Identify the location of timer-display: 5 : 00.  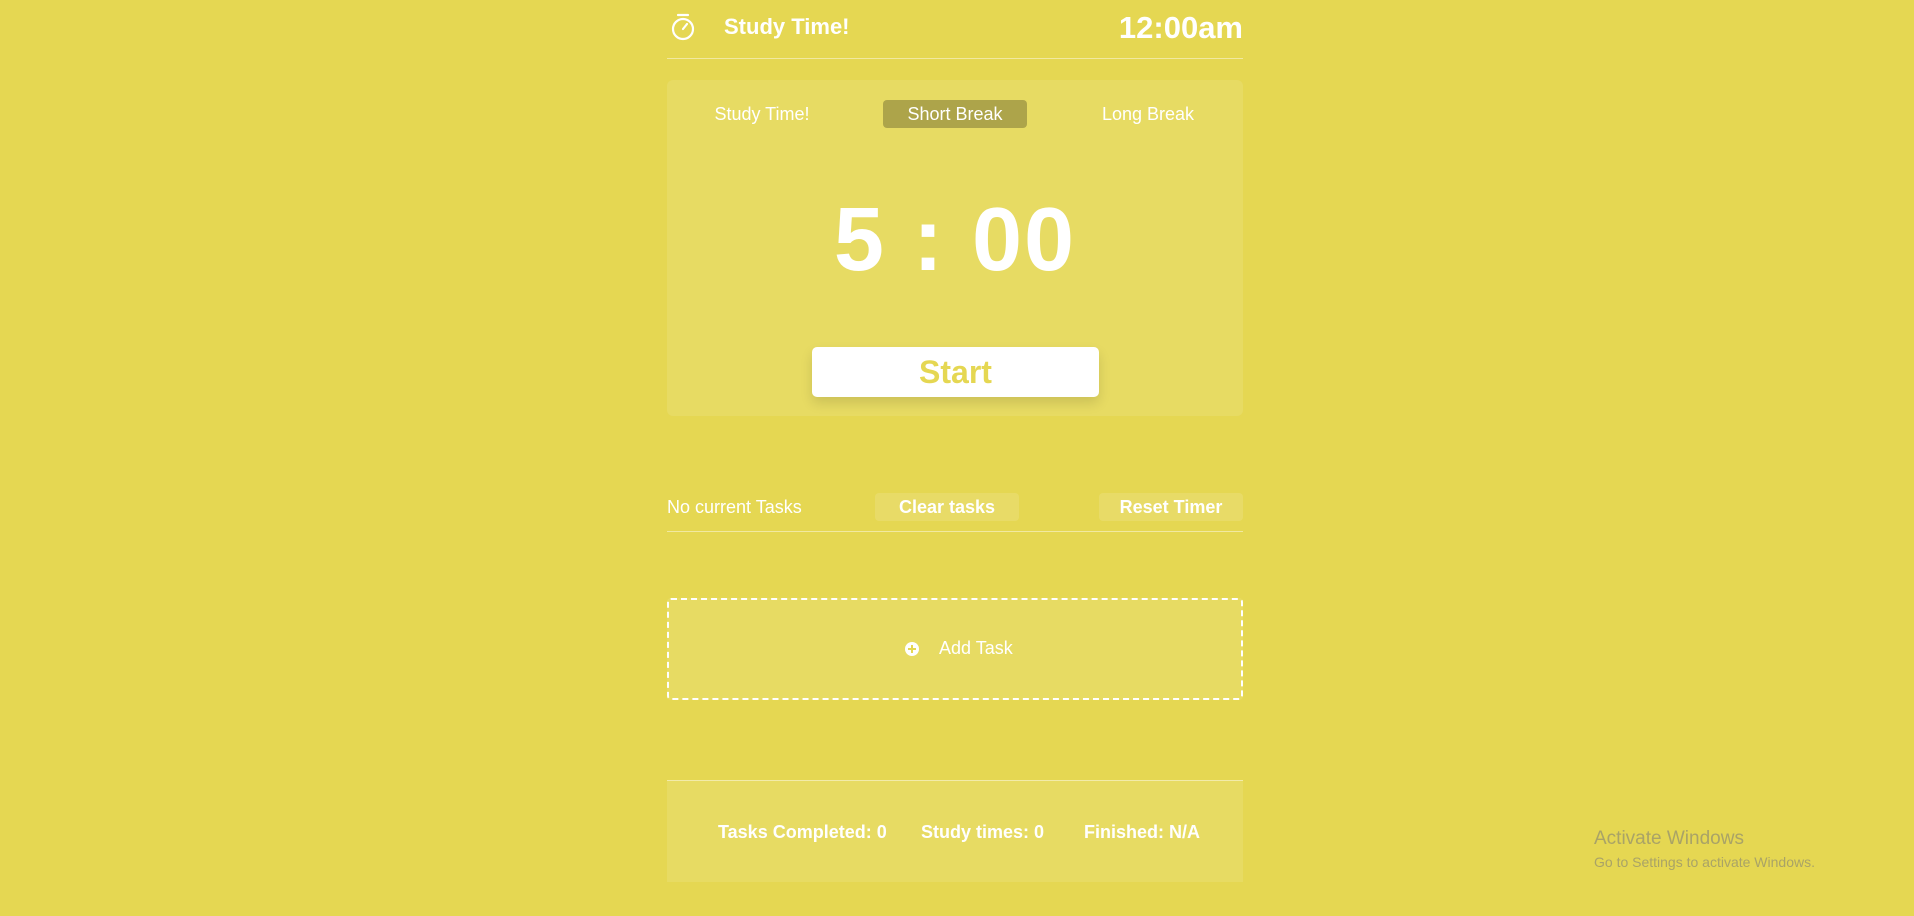
(955, 240).